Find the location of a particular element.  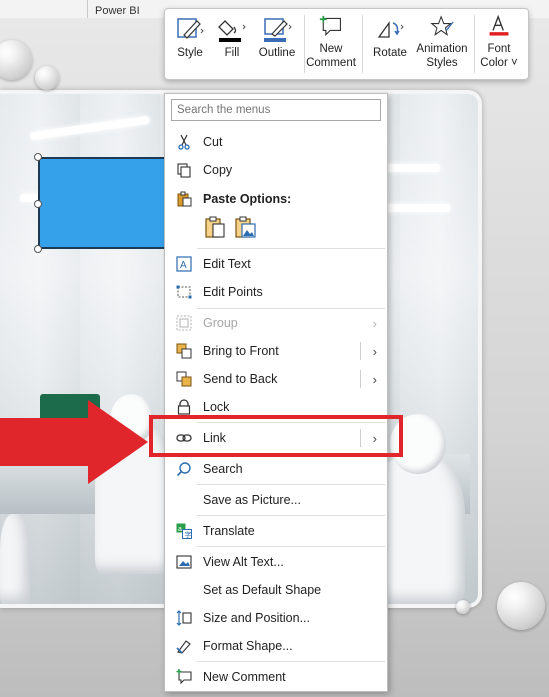

font-color-label-line1: Font is located at coordinates (499, 49).